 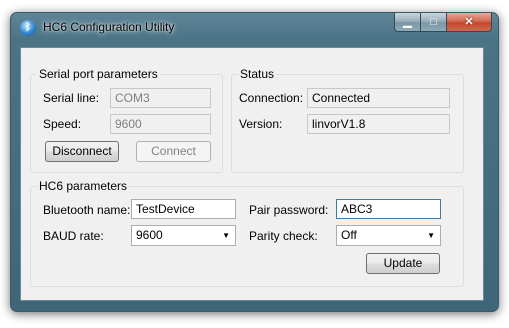 What do you see at coordinates (261, 124) in the screenshot?
I see `version-label: Version:` at bounding box center [261, 124].